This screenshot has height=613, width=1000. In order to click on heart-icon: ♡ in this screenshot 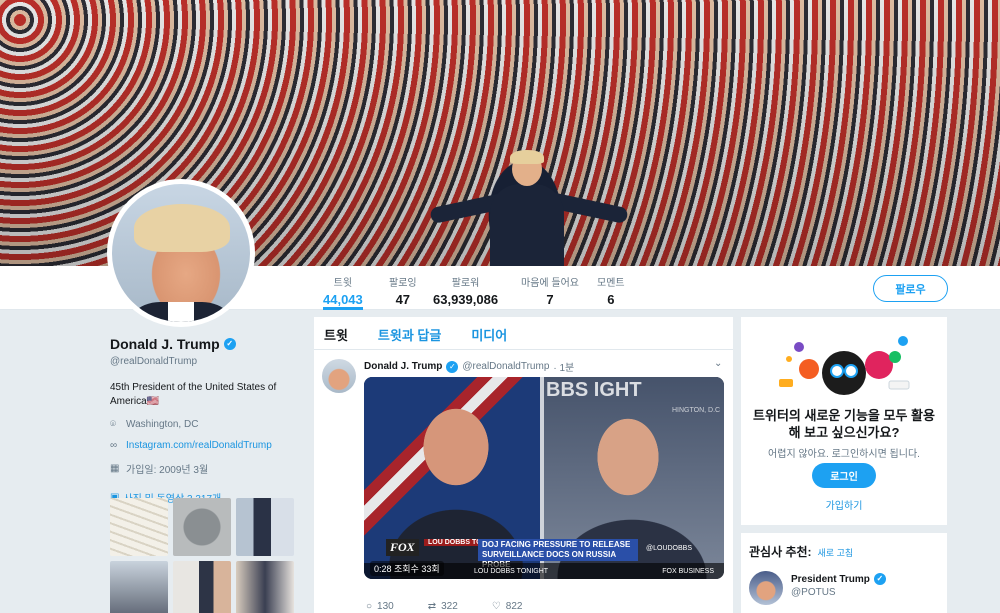, I will do `click(496, 606)`.